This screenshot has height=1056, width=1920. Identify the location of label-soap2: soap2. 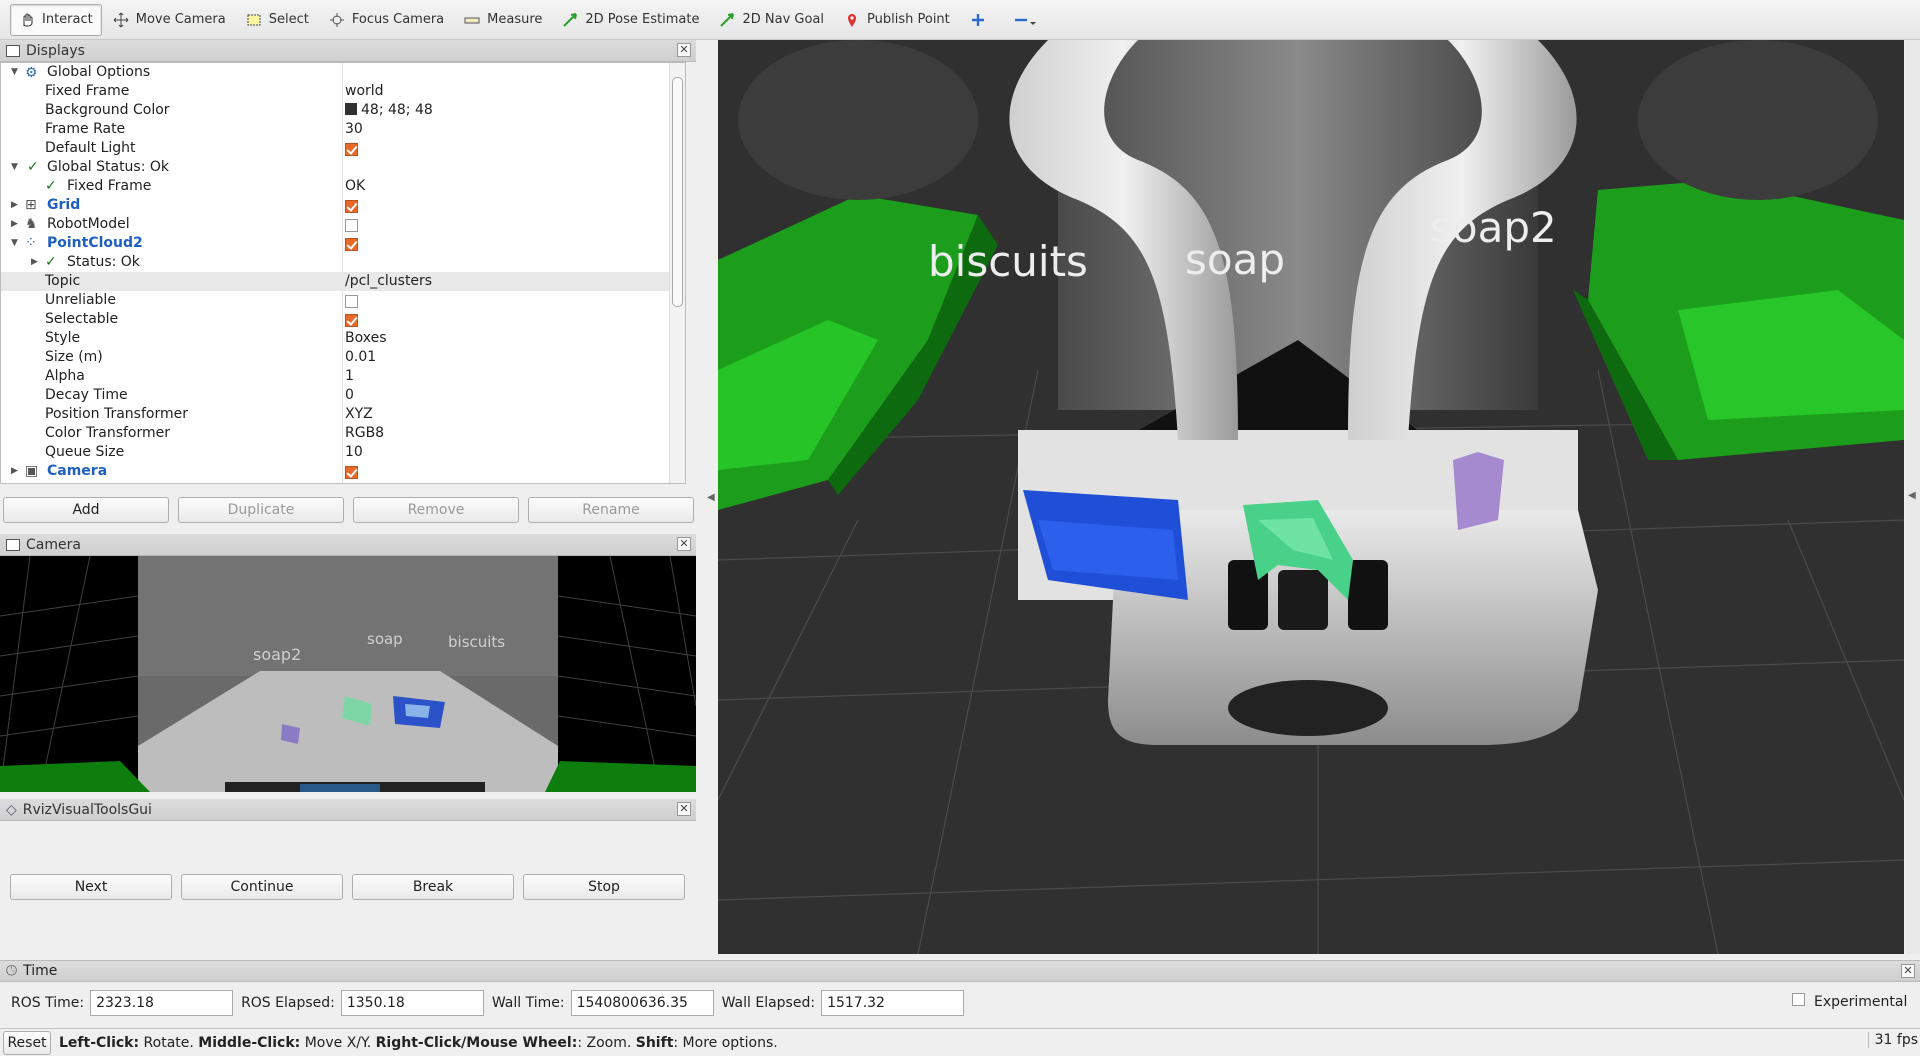
(1493, 227).